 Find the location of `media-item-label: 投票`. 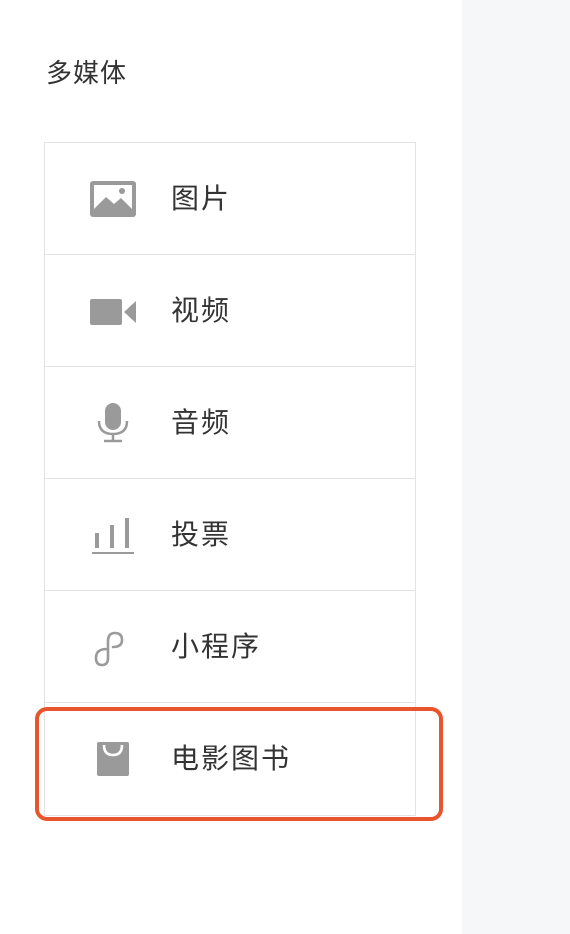

media-item-label: 投票 is located at coordinates (201, 534).